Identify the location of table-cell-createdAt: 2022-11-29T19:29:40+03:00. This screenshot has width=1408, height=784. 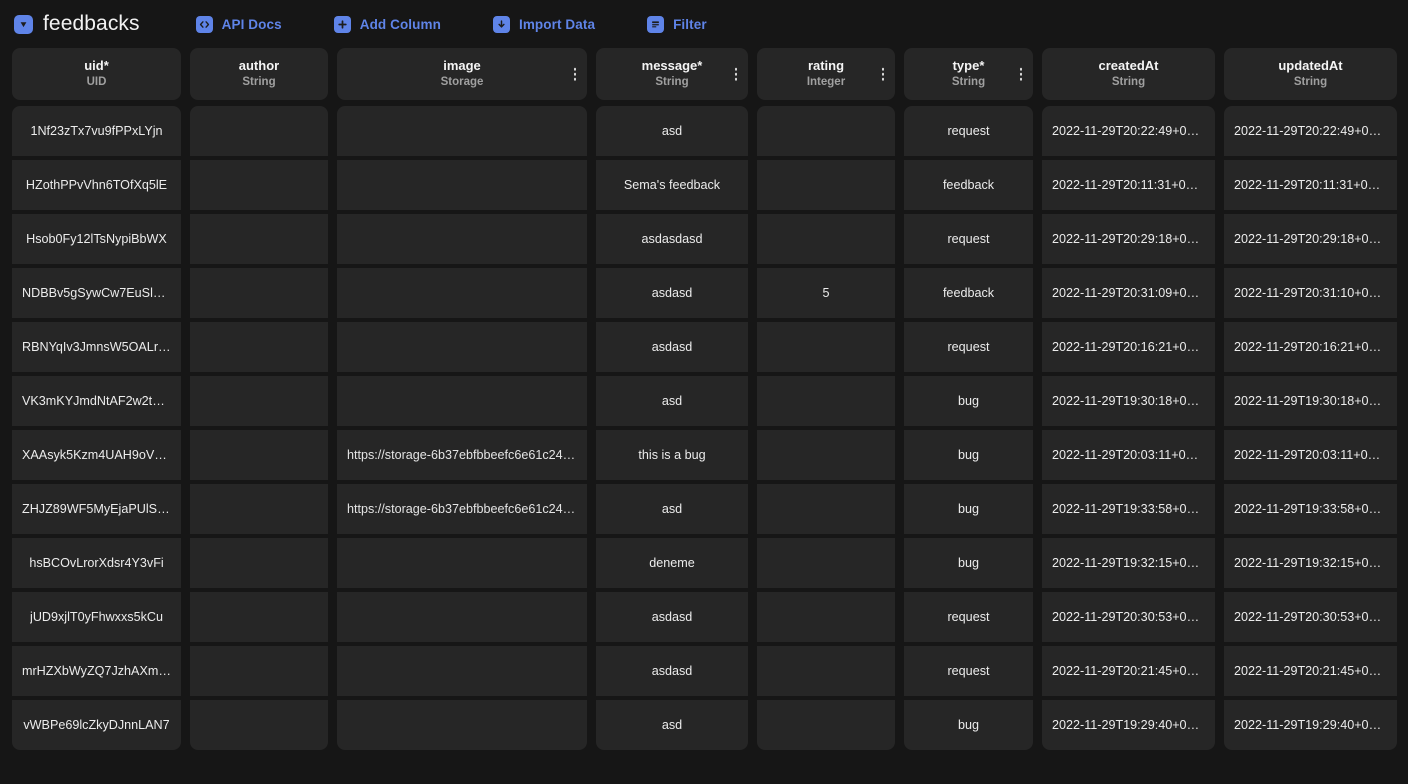
(1128, 725).